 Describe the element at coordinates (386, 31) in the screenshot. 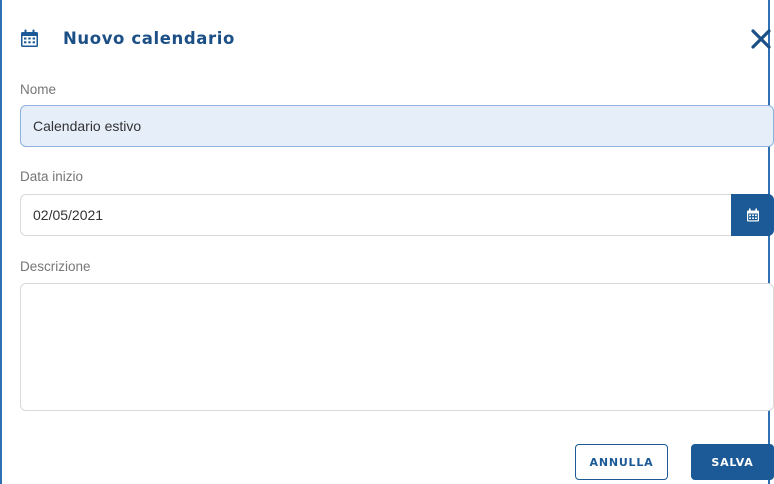

I see `dialog-header: Nuovo calendario` at that location.